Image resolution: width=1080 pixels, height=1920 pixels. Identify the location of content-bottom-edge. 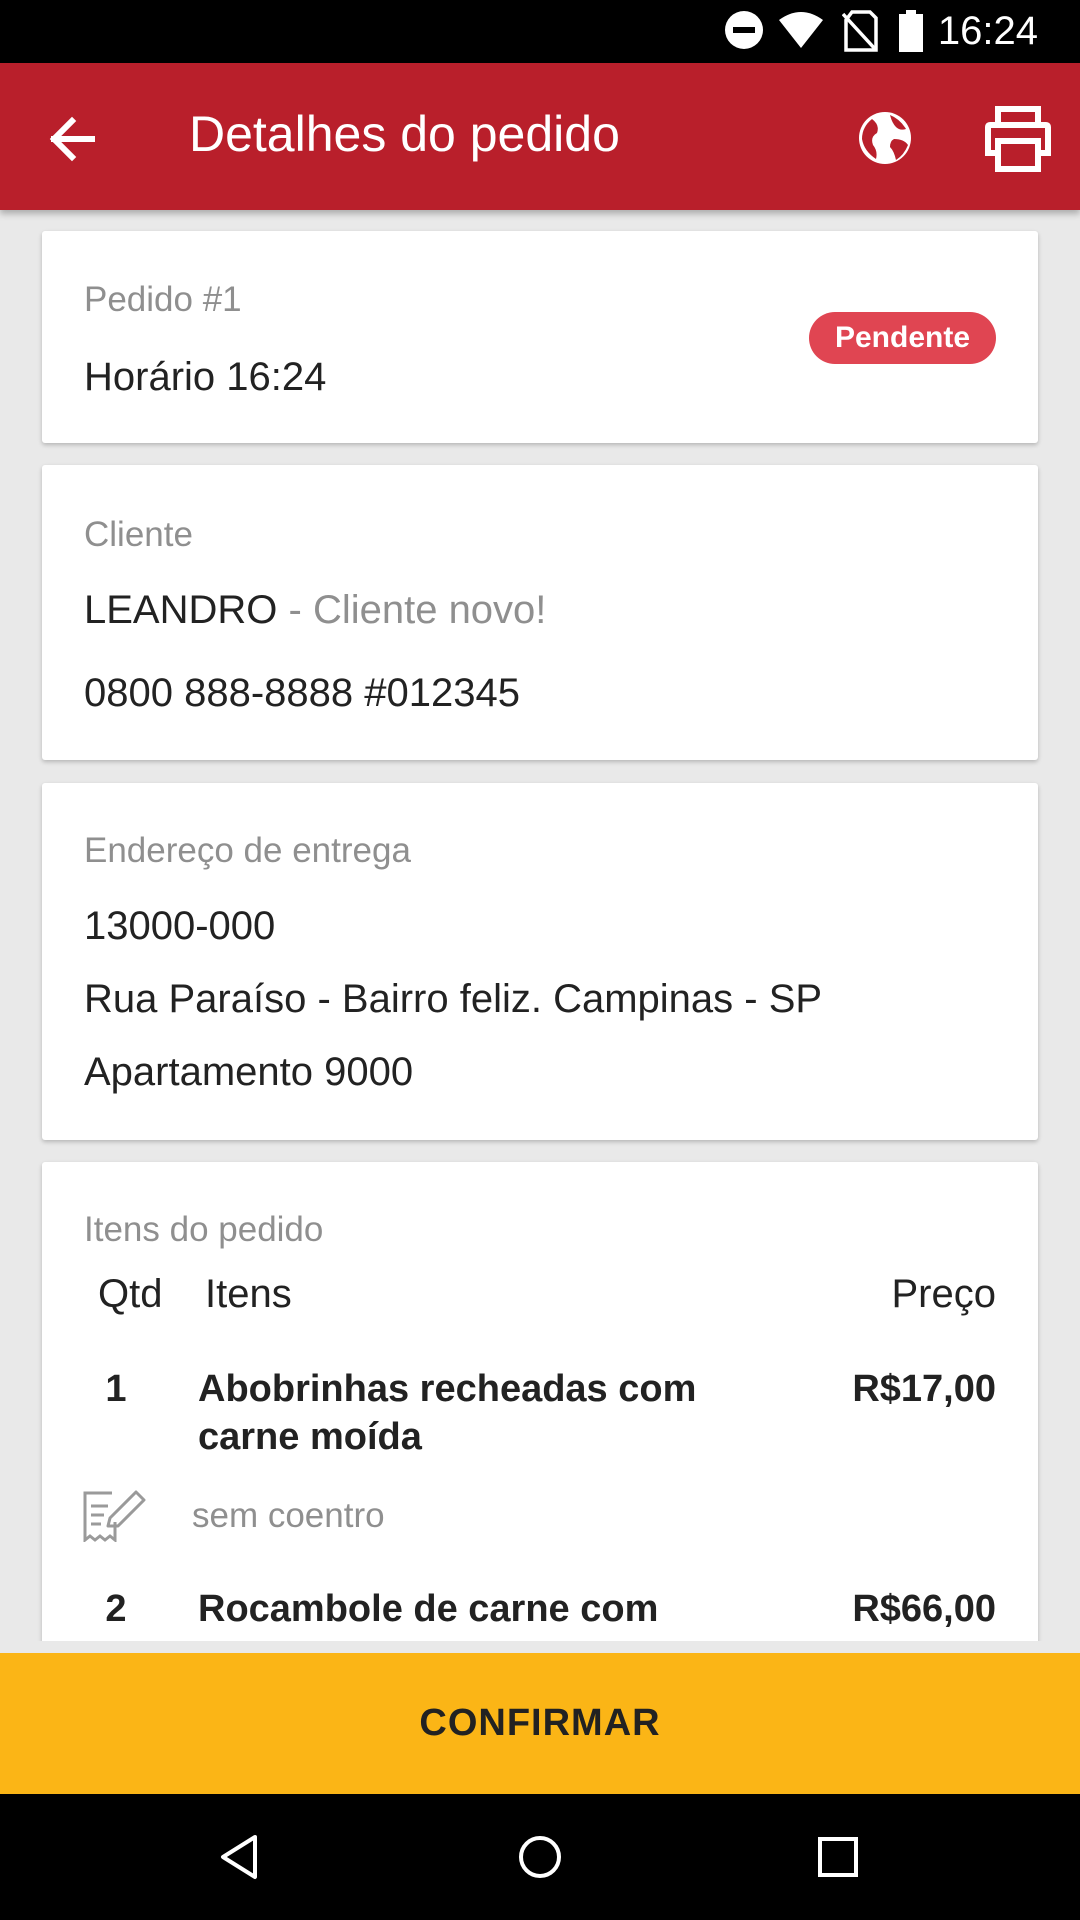
(540, 1647).